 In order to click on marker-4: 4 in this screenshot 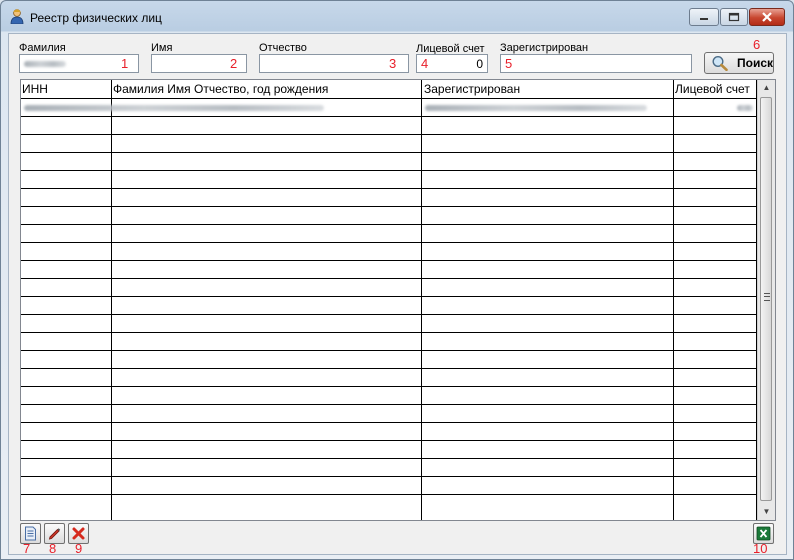, I will do `click(425, 63)`.